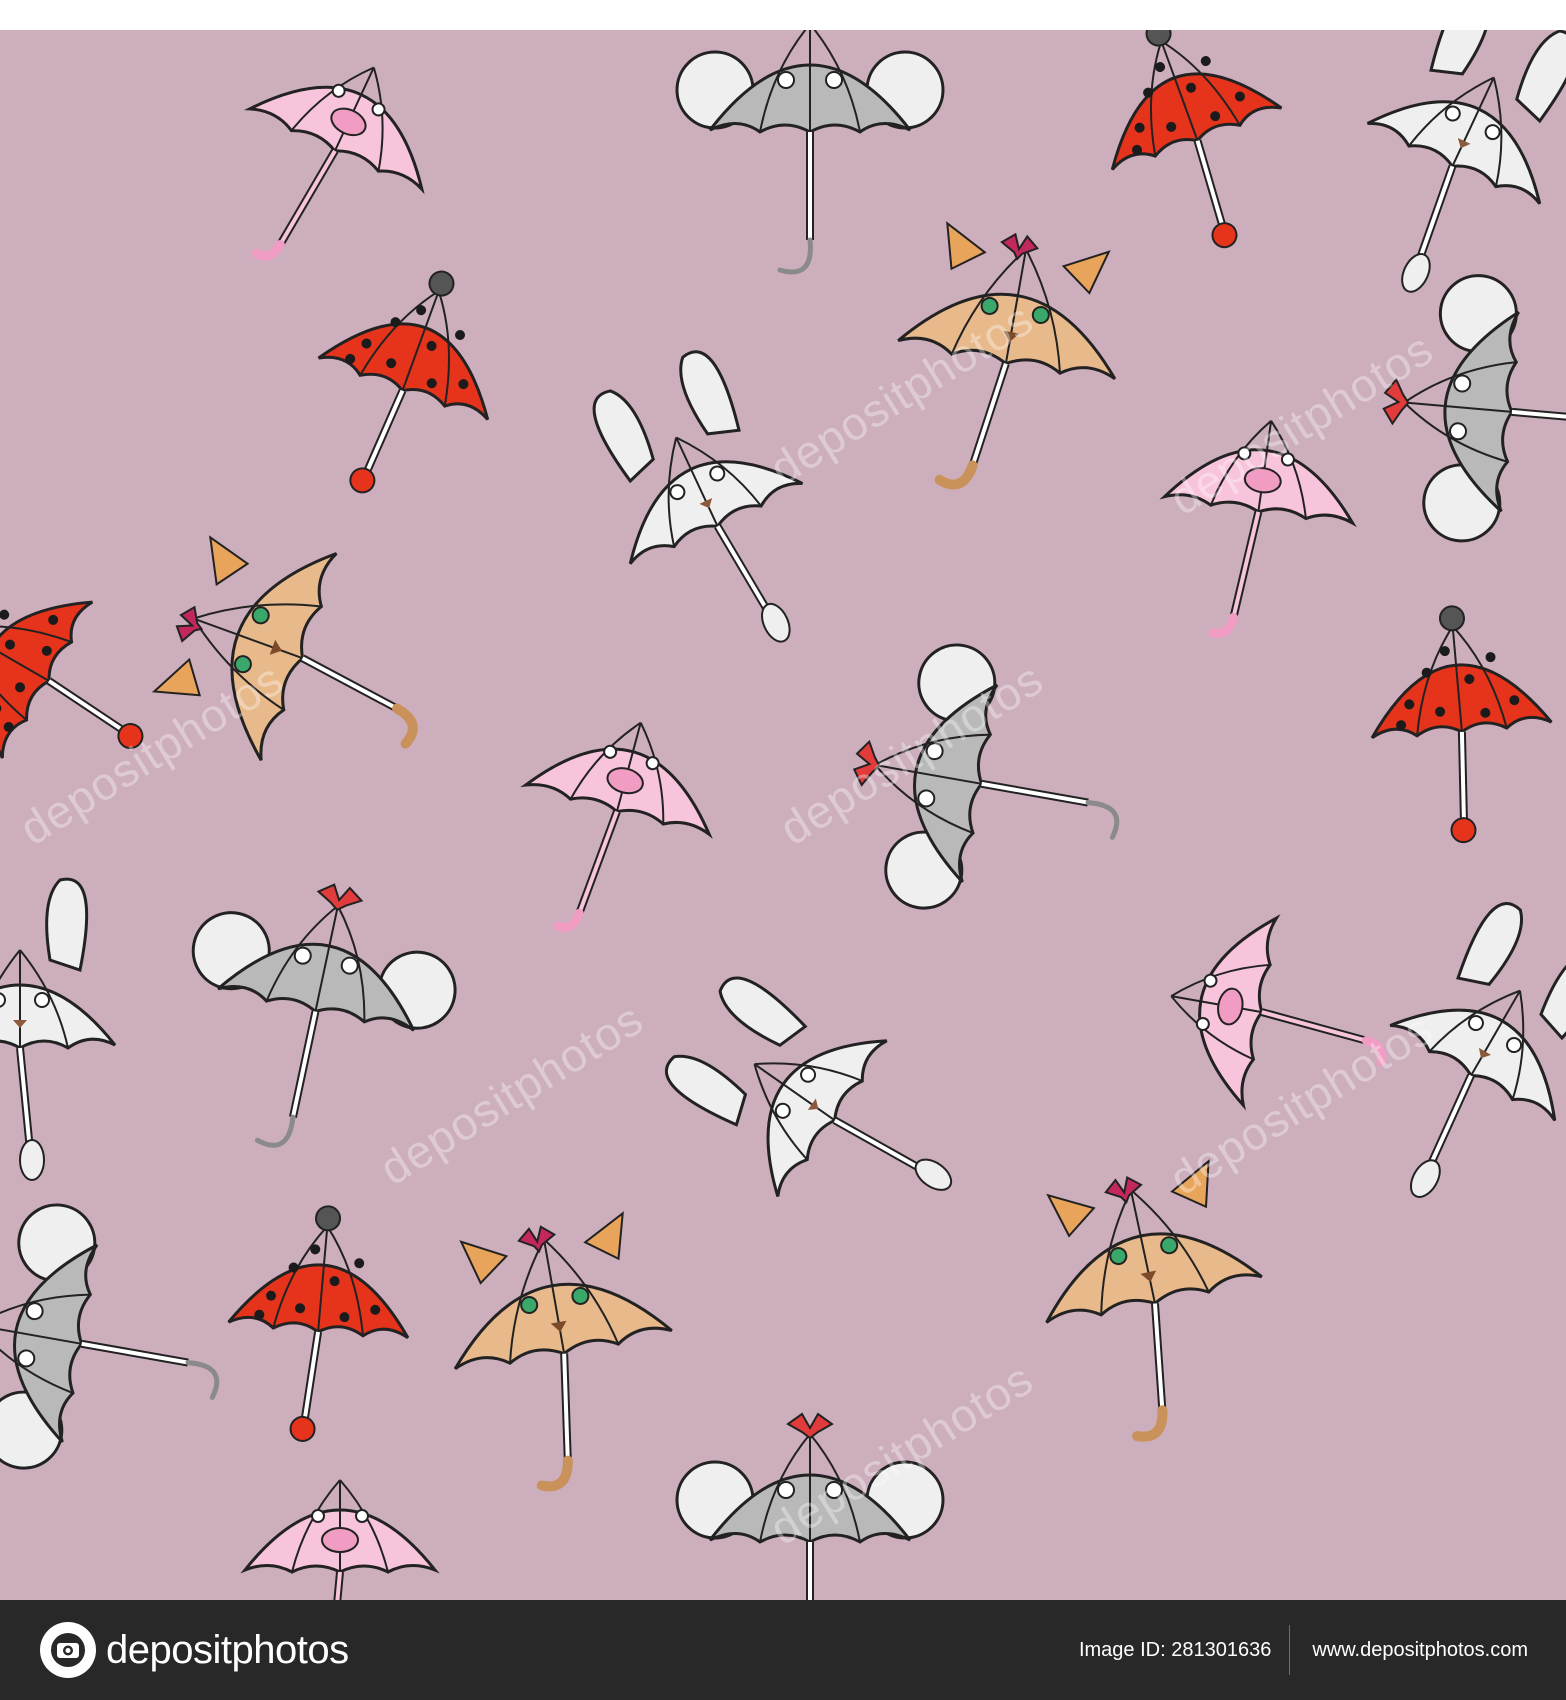  What do you see at coordinates (68, 1650) in the screenshot?
I see `camera-logo-icon` at bounding box center [68, 1650].